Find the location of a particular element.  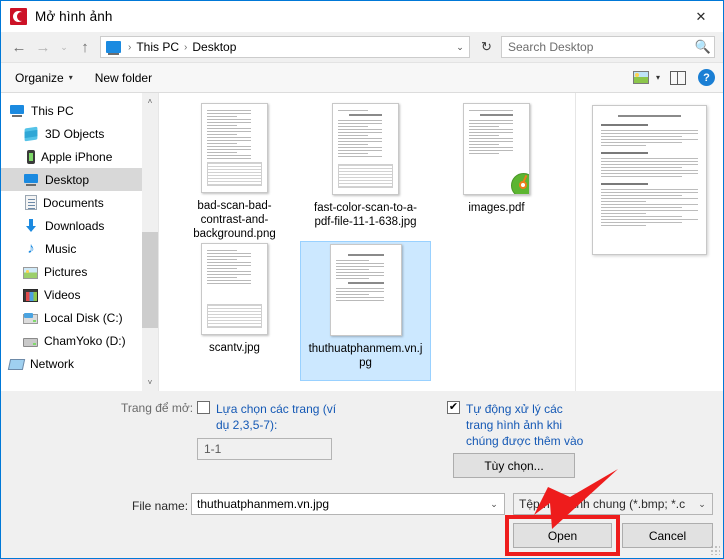

search-box: 🔍 is located at coordinates (608, 47).